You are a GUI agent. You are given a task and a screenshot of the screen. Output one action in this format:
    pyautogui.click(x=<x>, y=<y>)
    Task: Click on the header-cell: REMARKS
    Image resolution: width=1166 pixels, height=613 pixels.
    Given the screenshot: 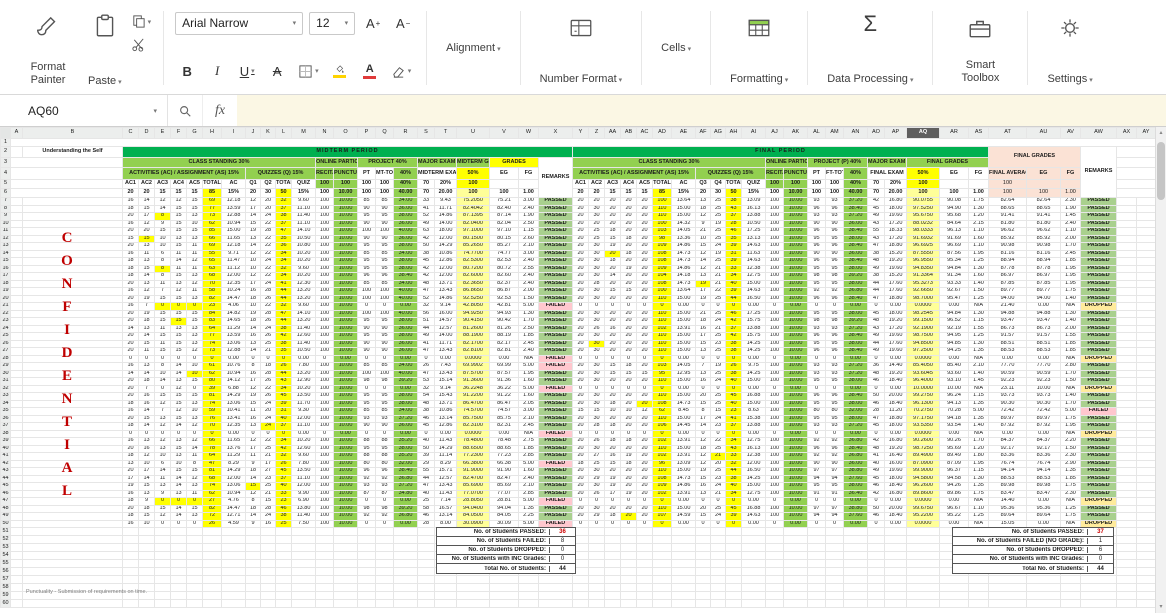 What is the action you would take?
    pyautogui.click(x=1098, y=172)
    